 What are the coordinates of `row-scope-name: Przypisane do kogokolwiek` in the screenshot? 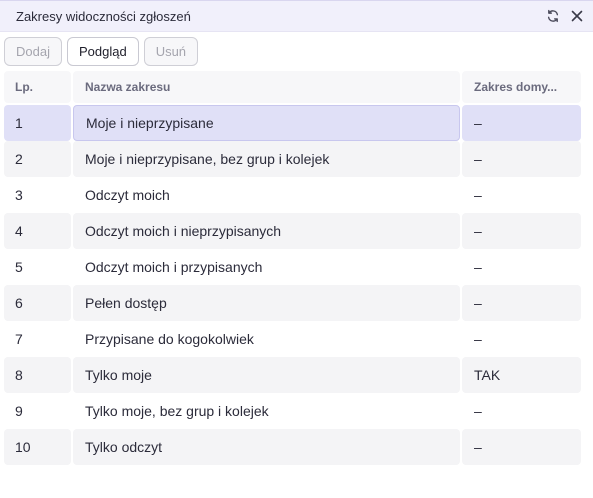 It's located at (169, 339).